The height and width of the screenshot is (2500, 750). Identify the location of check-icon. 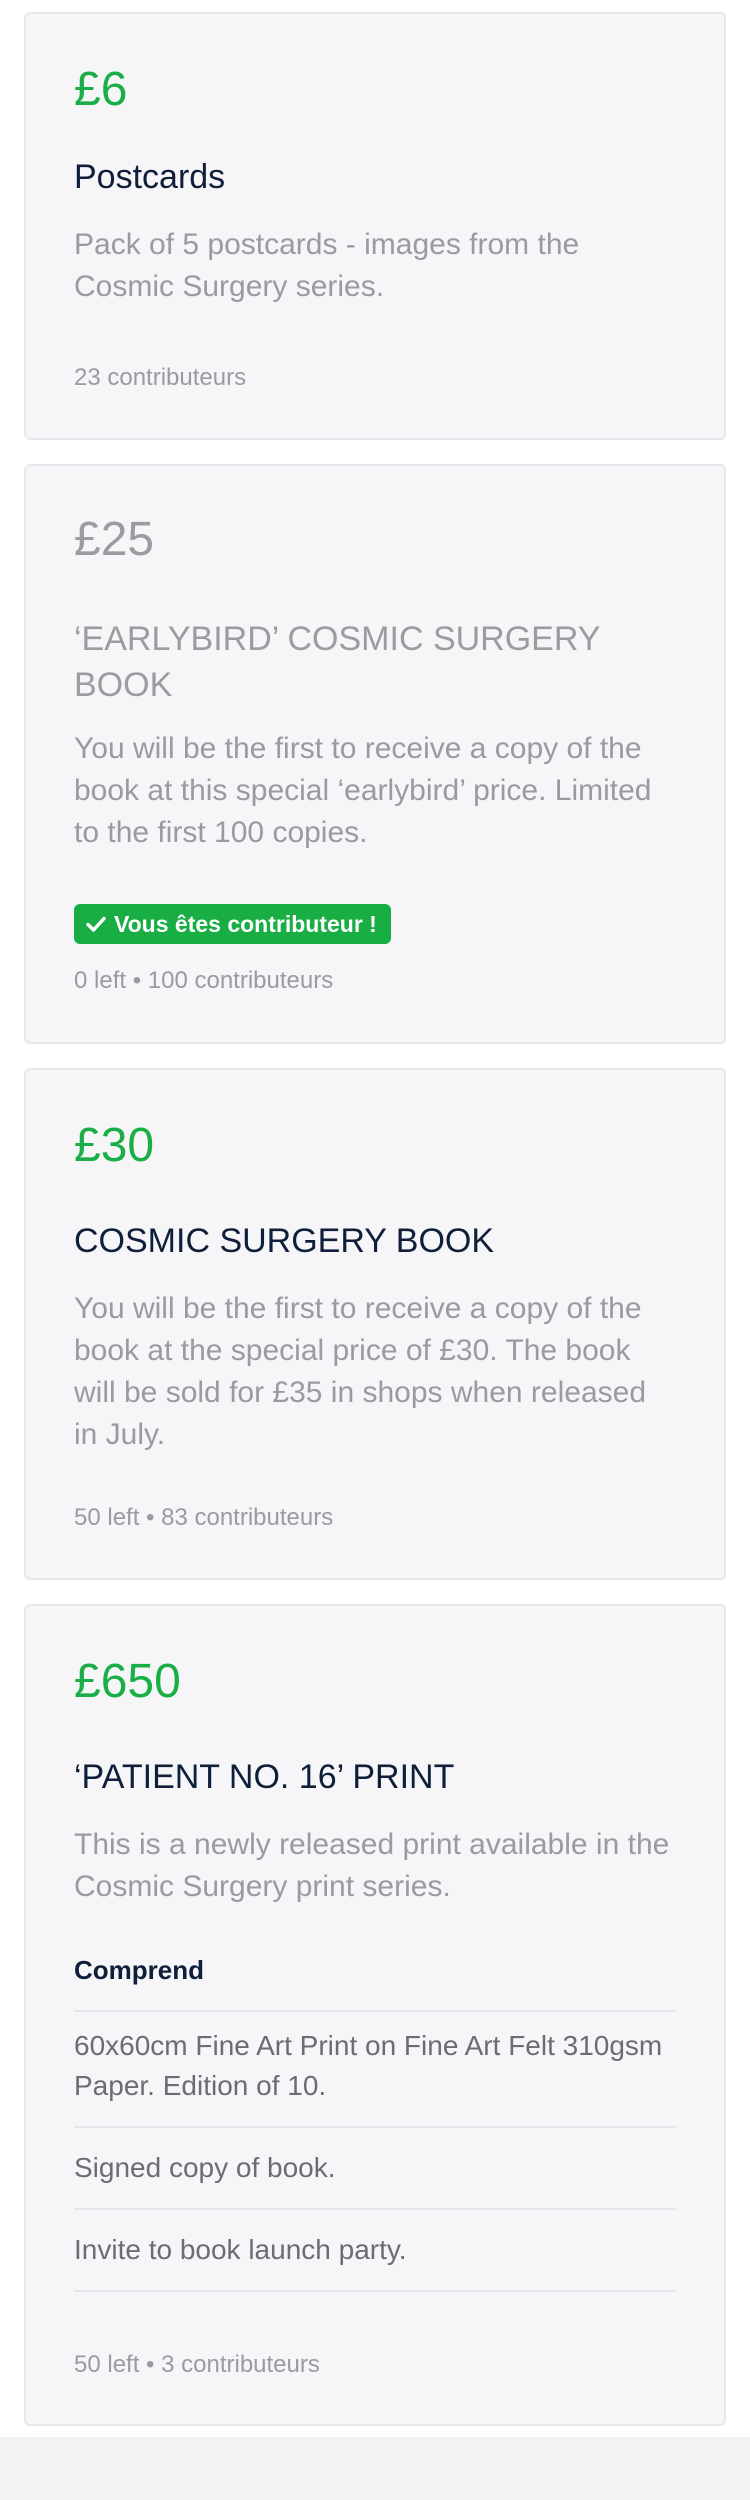
(96, 924).